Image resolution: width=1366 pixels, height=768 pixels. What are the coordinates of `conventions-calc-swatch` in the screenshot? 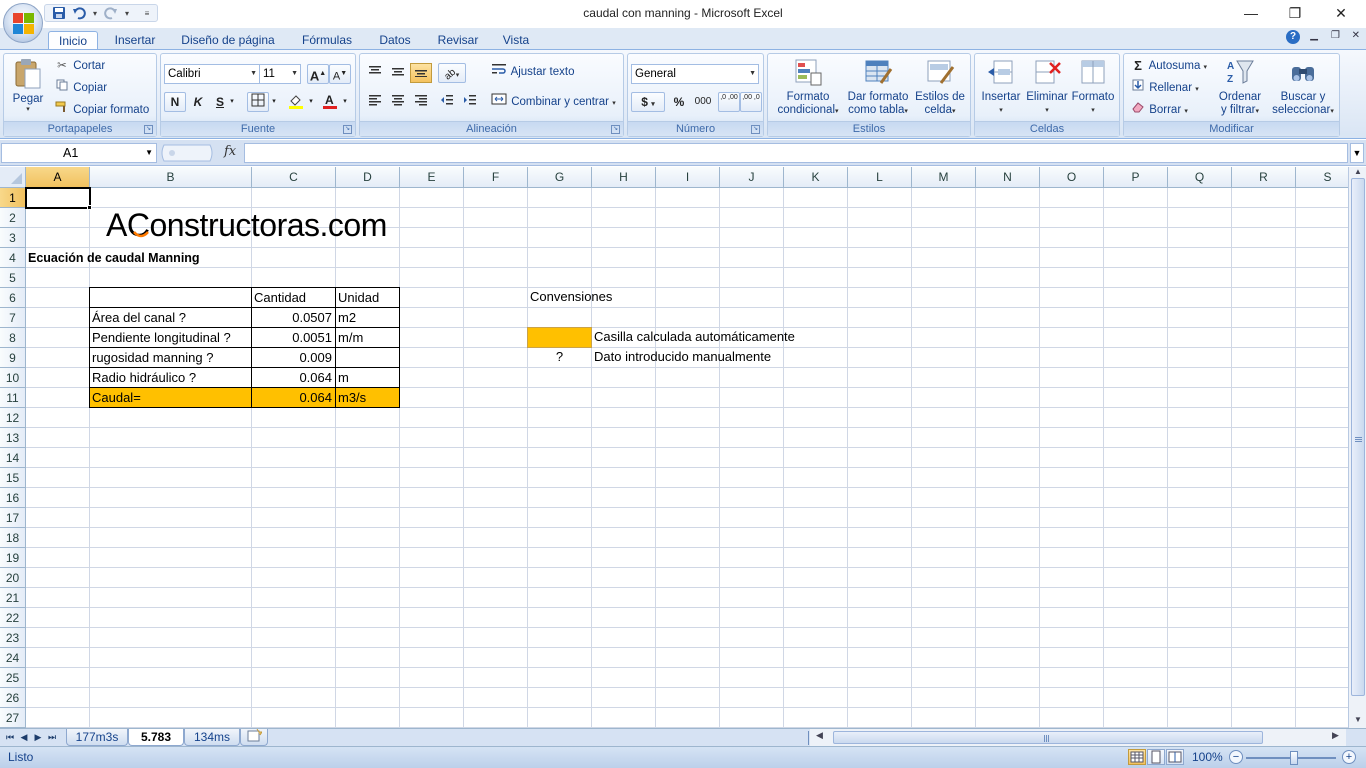 It's located at (559, 337).